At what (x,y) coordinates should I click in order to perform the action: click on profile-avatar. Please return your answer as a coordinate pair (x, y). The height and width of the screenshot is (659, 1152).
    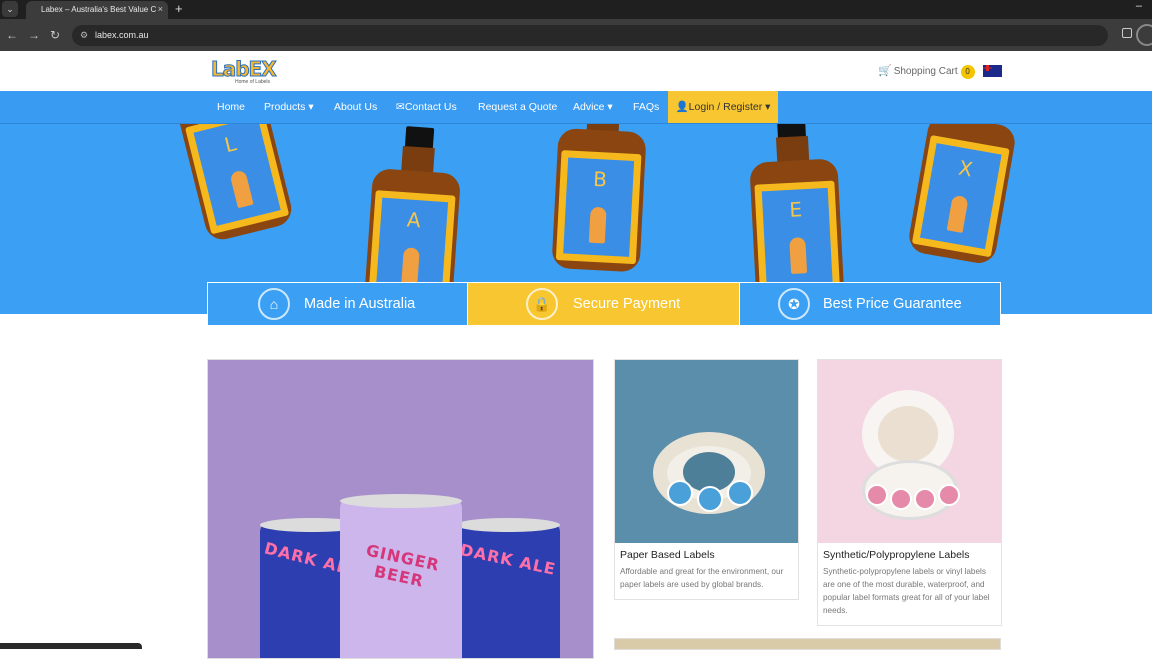
    Looking at the image, I should click on (1144, 35).